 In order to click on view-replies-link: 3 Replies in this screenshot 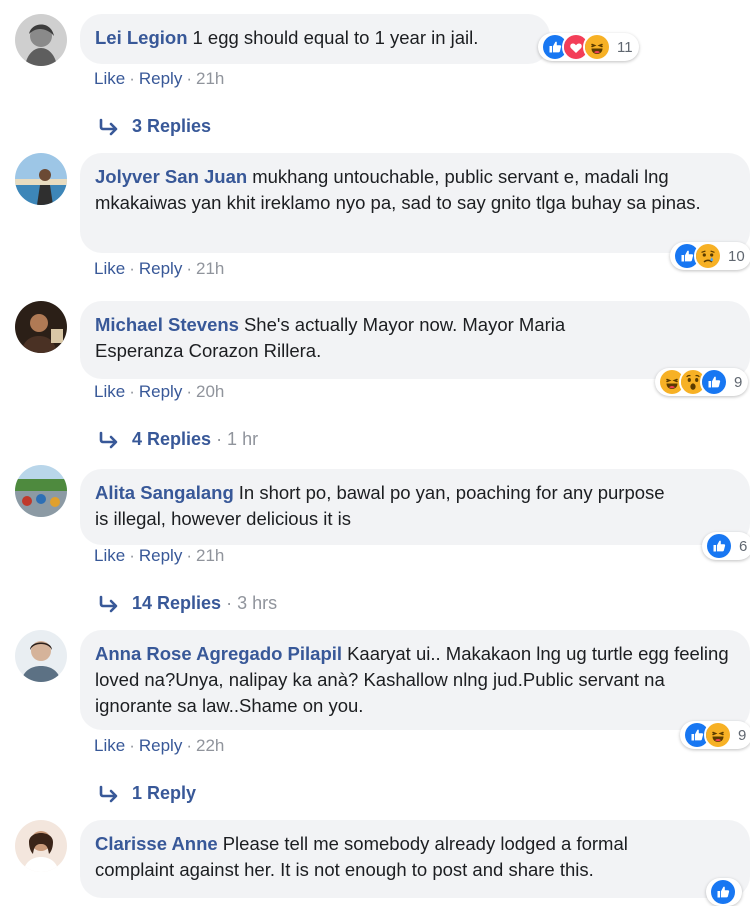, I will do `click(154, 126)`.